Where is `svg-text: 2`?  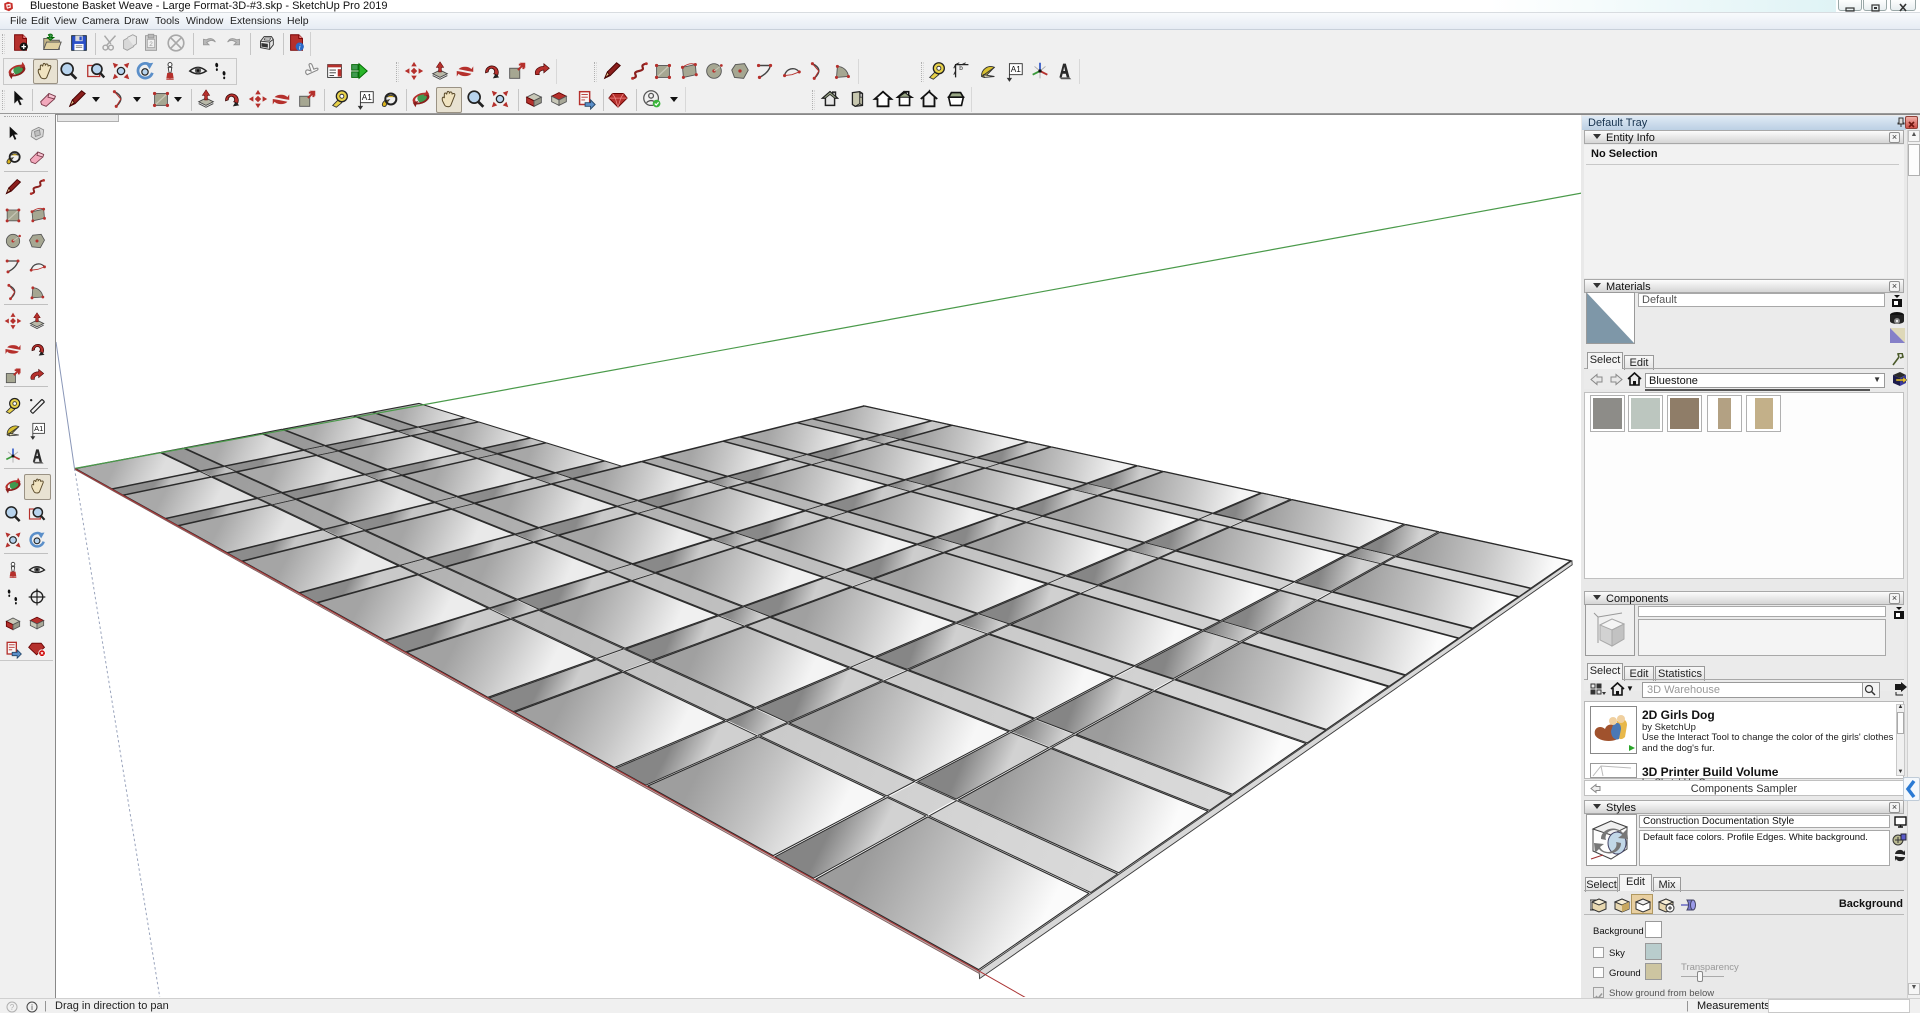 svg-text: 2 is located at coordinates (151, 44).